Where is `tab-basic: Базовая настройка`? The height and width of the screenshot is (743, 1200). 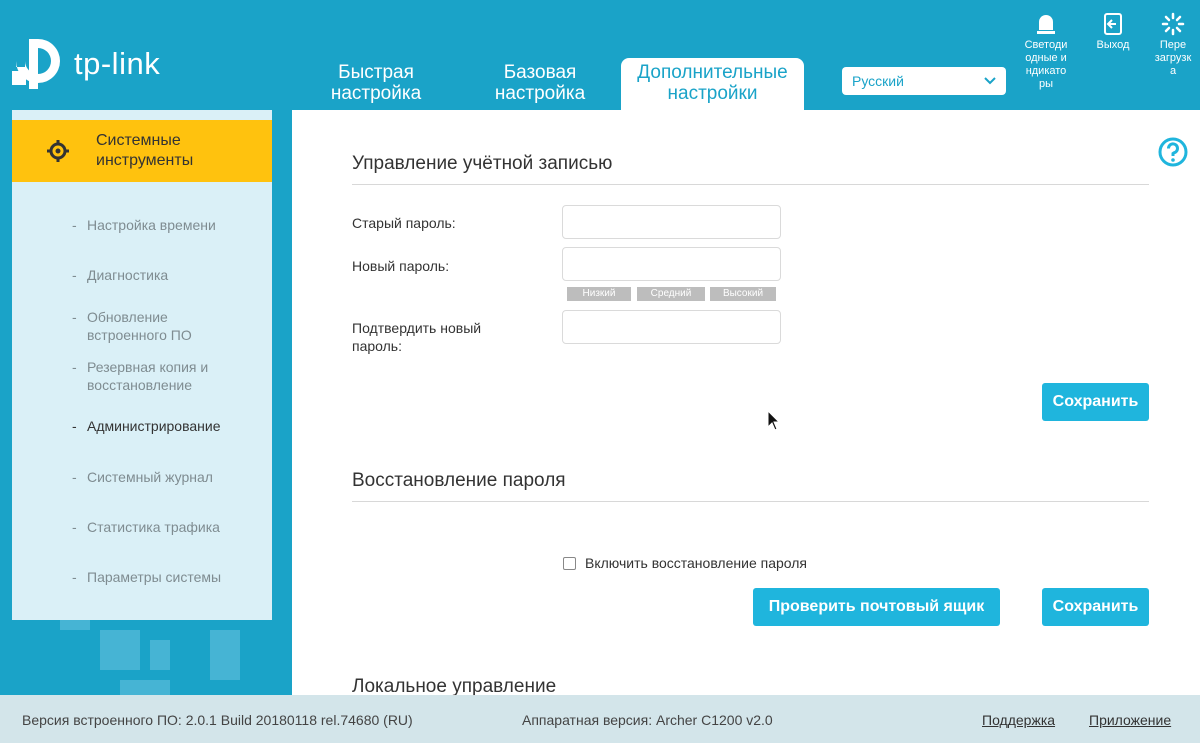
tab-basic: Базовая настройка is located at coordinates (540, 83).